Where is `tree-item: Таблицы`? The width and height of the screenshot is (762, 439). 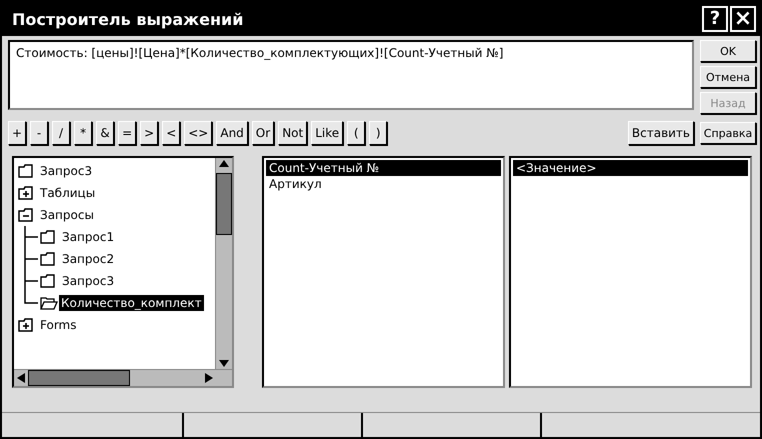
tree-item: Таблицы is located at coordinates (68, 193).